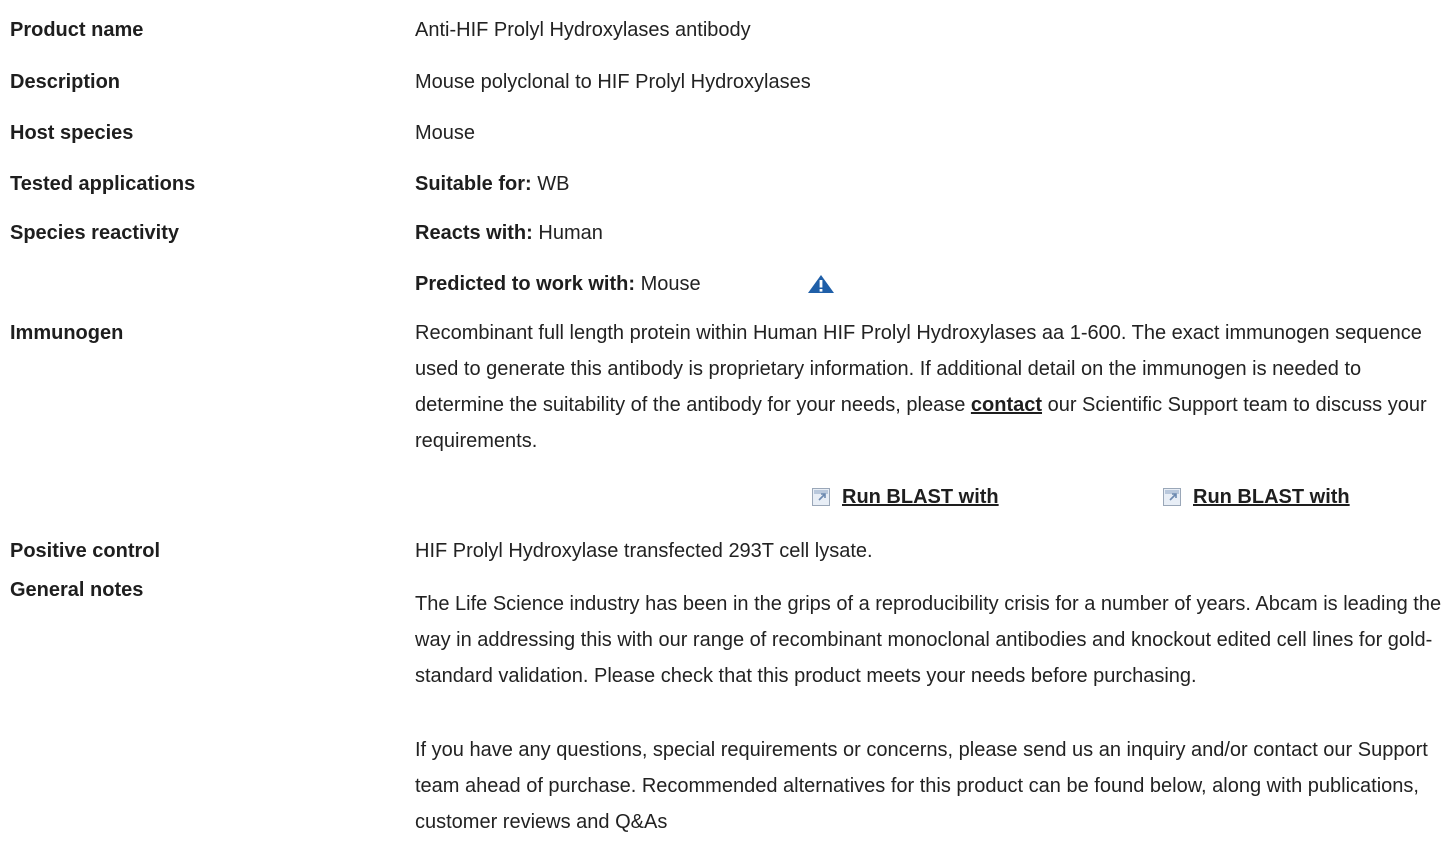 The width and height of the screenshot is (1448, 857). What do you see at coordinates (103, 184) in the screenshot?
I see `tested-applications-label: Tested applications` at bounding box center [103, 184].